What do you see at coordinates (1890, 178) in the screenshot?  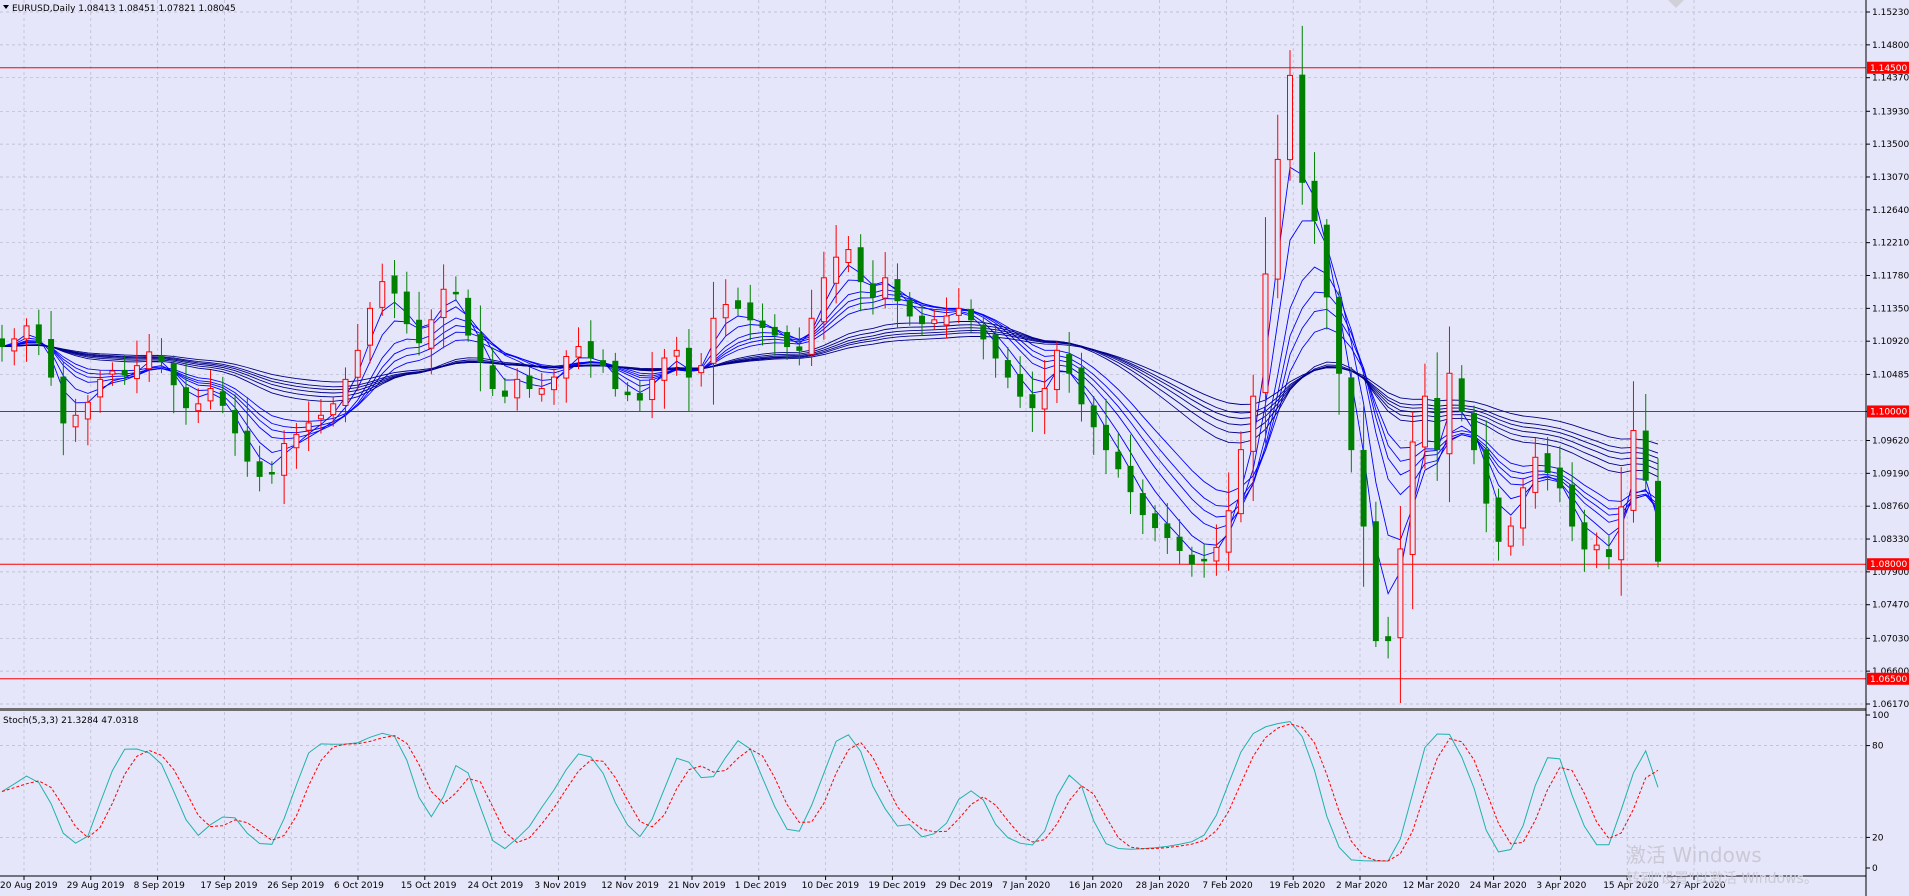 I see `price-tick-label: 1.13070` at bounding box center [1890, 178].